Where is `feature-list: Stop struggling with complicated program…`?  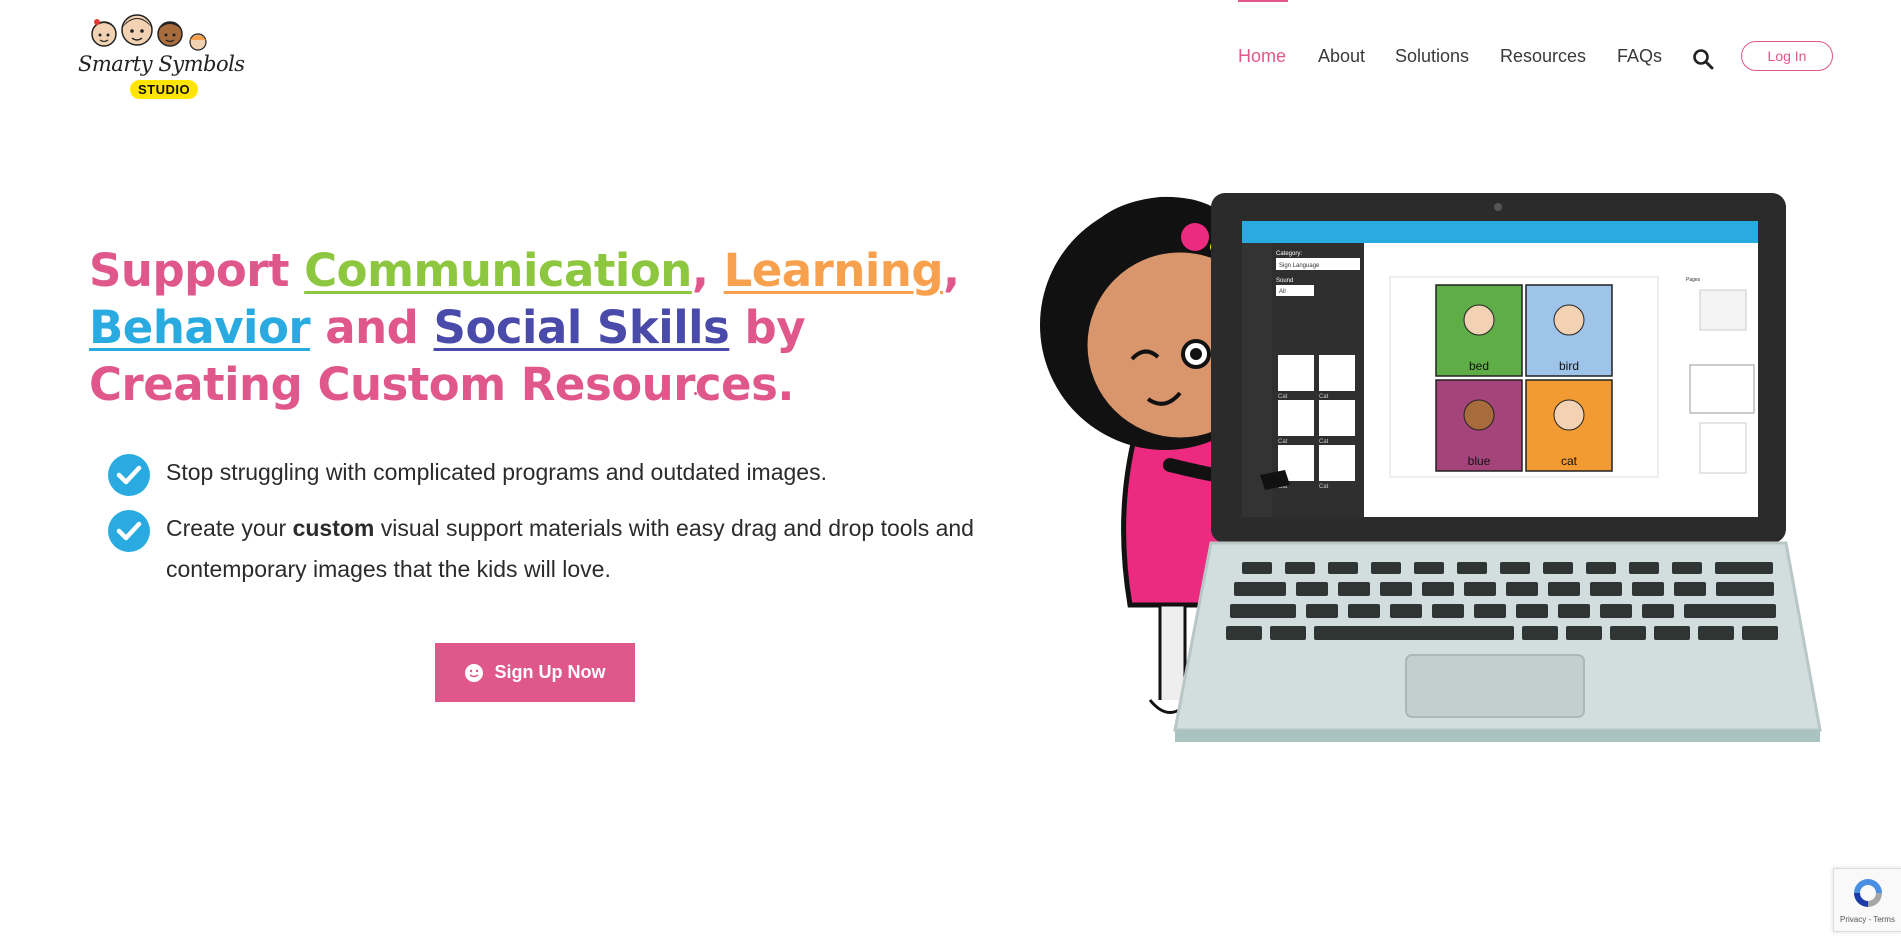
feature-list: Stop struggling with complicated program… is located at coordinates (558, 528).